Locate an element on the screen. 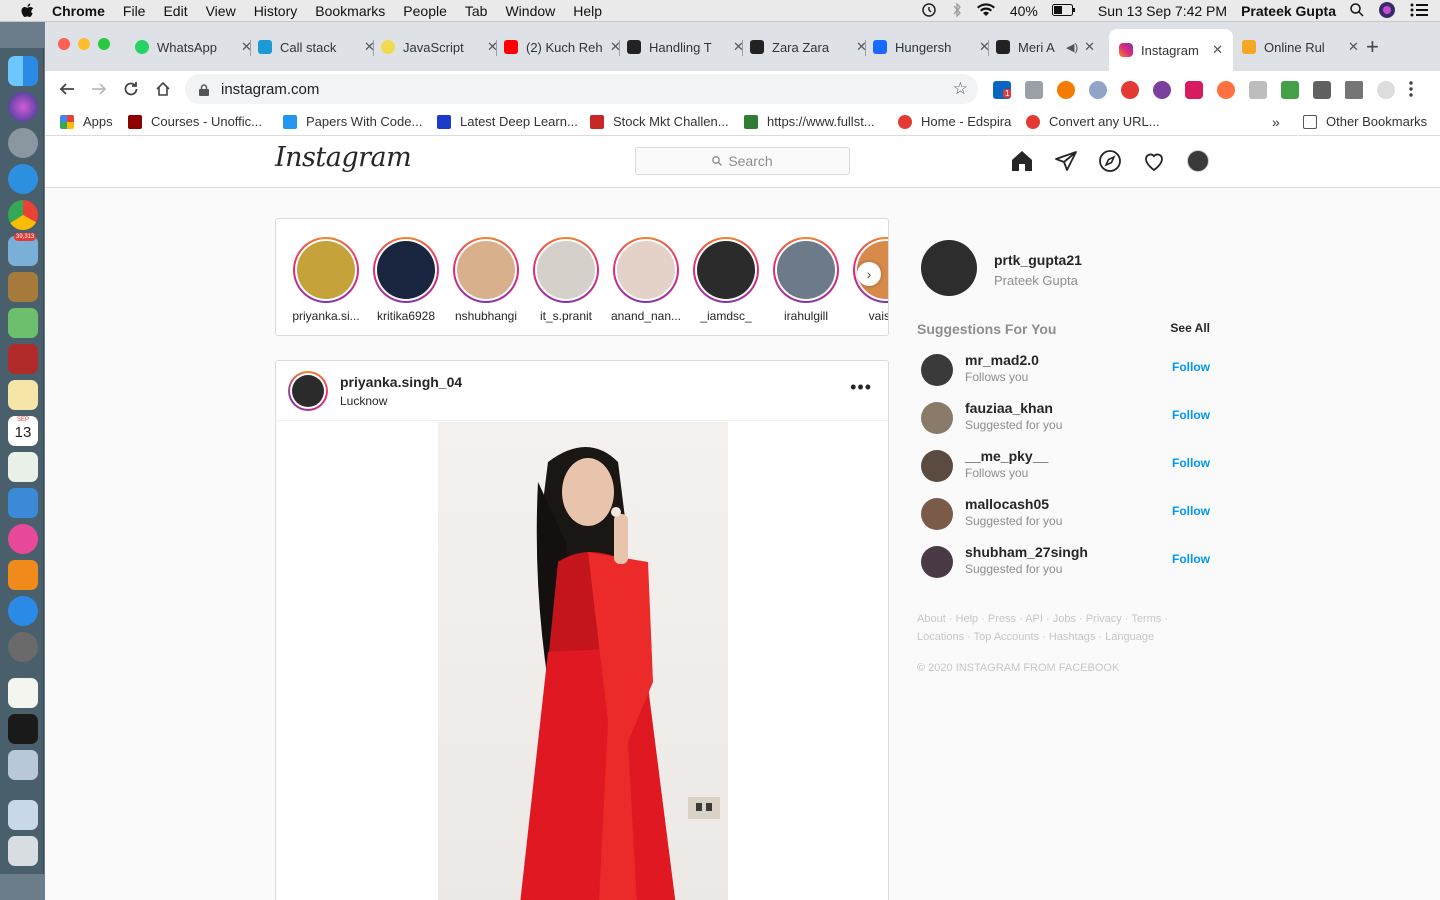 This screenshot has height=900, width=1440. story-item: _iamdsc_ is located at coordinates (726, 280).